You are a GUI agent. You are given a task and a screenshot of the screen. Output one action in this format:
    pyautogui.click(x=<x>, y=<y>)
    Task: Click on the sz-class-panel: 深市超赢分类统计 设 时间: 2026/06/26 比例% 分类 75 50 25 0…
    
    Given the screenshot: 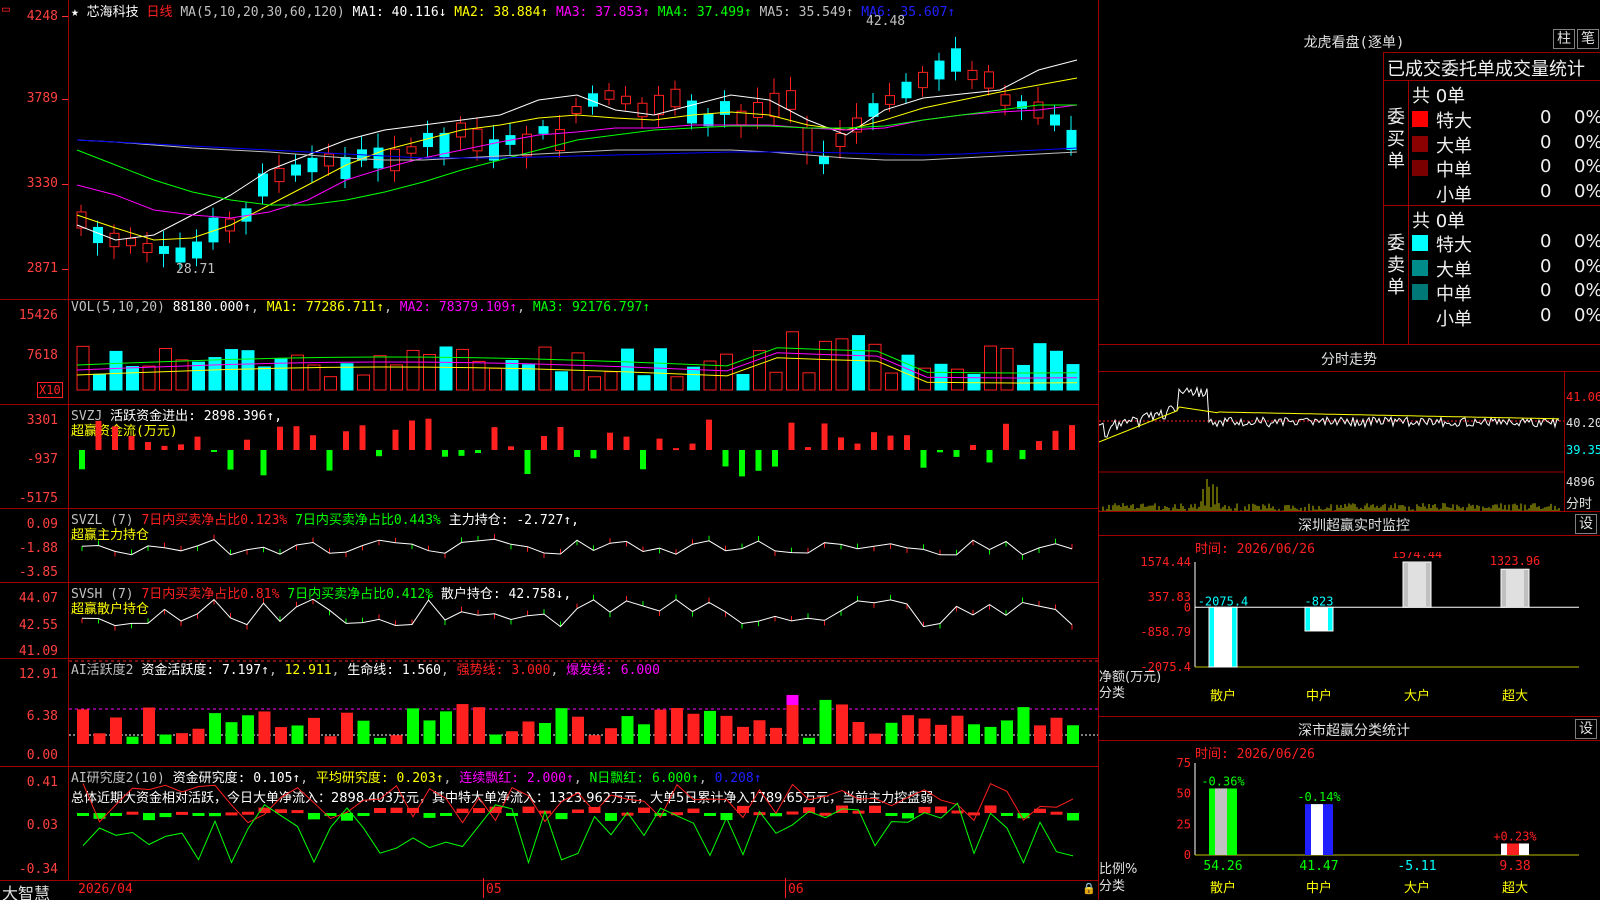 What is the action you would take?
    pyautogui.click(x=1349, y=808)
    